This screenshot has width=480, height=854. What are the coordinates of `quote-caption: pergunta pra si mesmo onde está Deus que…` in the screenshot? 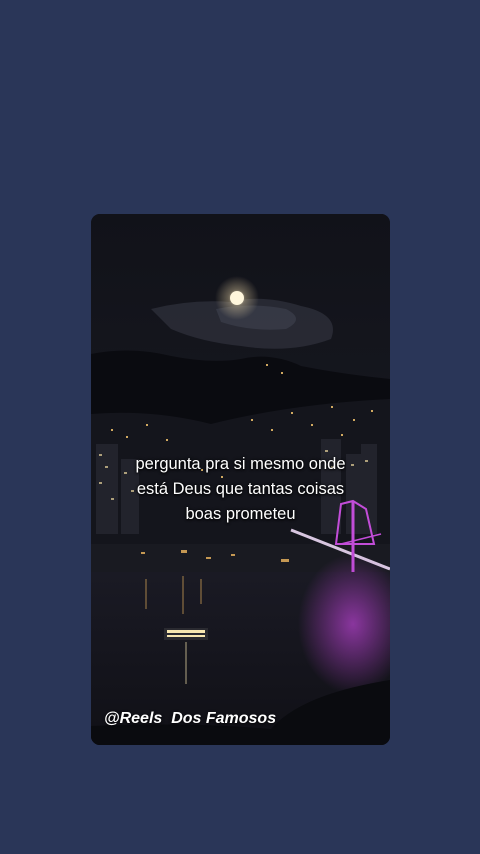 It's located at (240, 489).